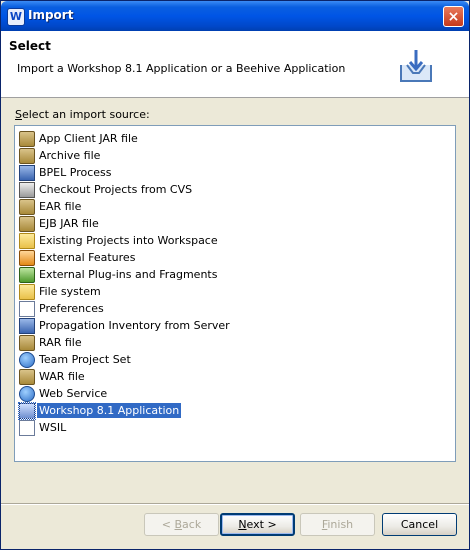 This screenshot has width=470, height=550. Describe the element at coordinates (71, 308) in the screenshot. I see `tree-item-label: Preferences` at that location.